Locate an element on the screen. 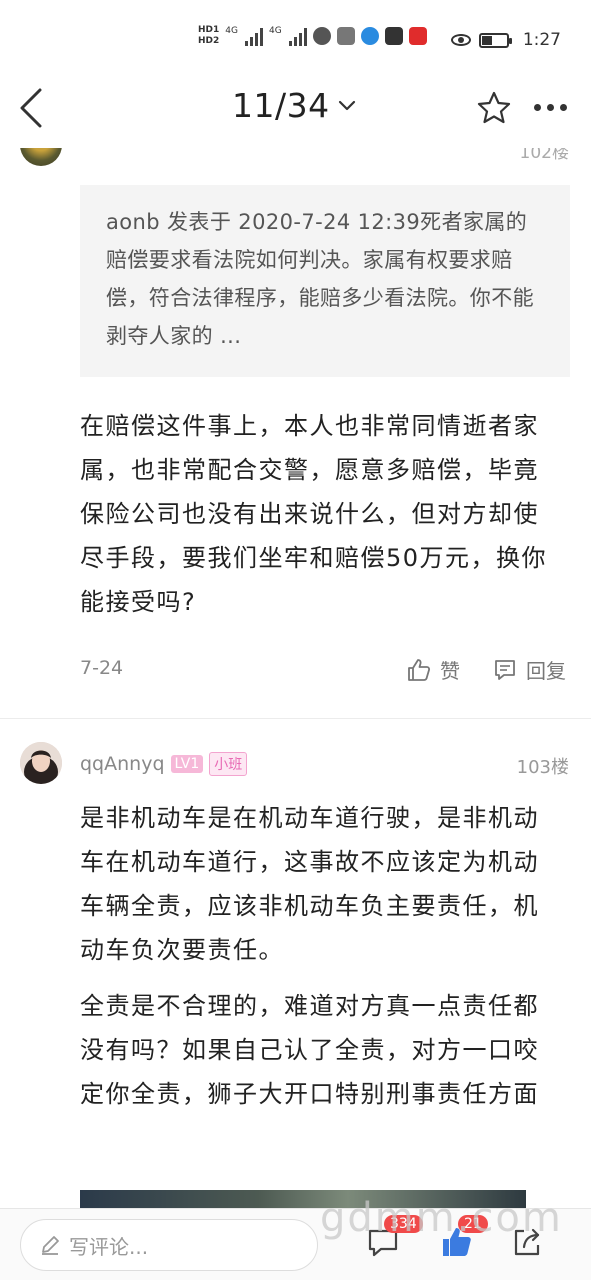 This screenshot has height=1280, width=591. chevron-left-icon is located at coordinates (31, 108).